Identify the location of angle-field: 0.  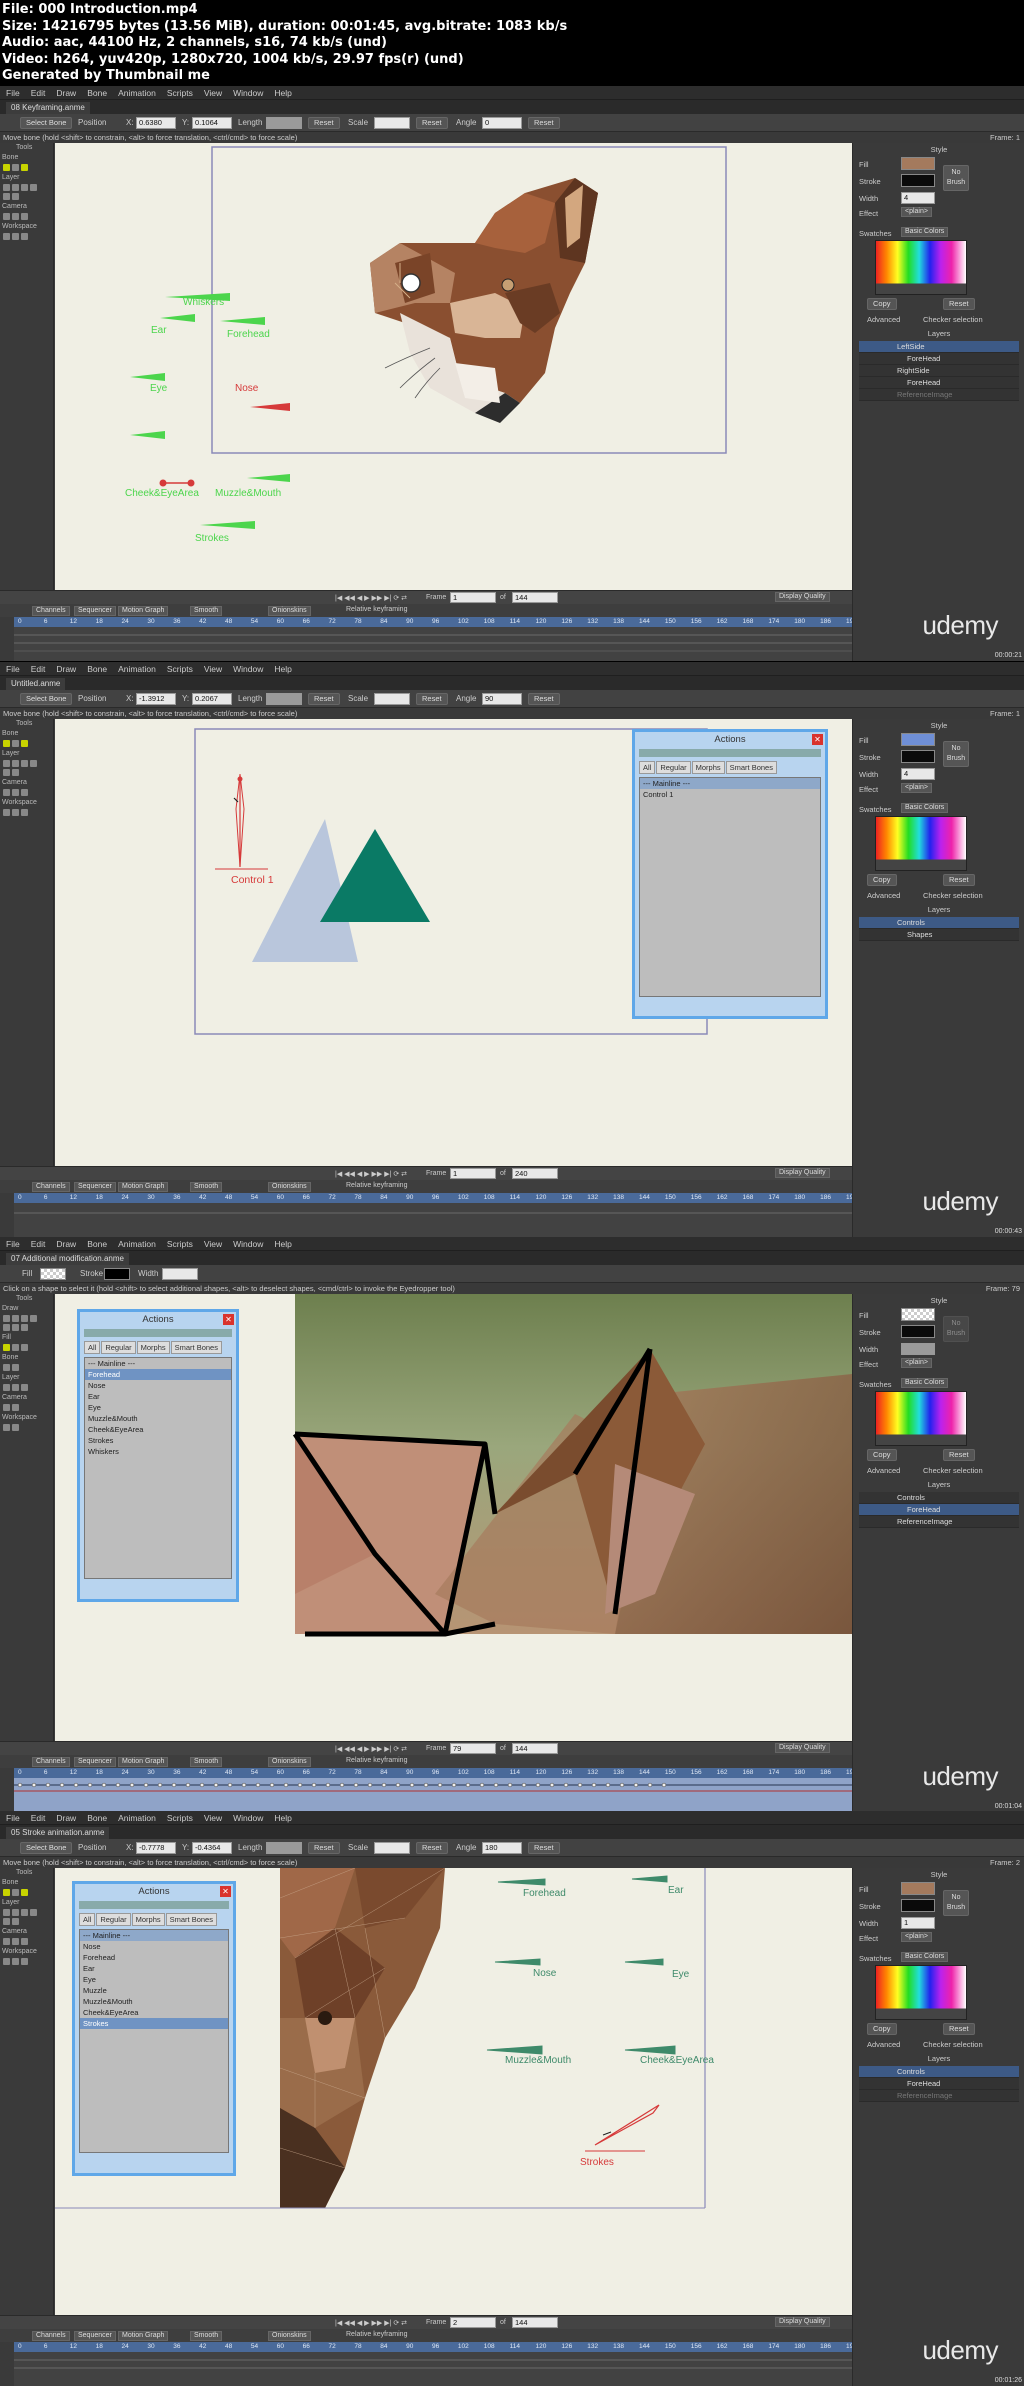
(502, 123).